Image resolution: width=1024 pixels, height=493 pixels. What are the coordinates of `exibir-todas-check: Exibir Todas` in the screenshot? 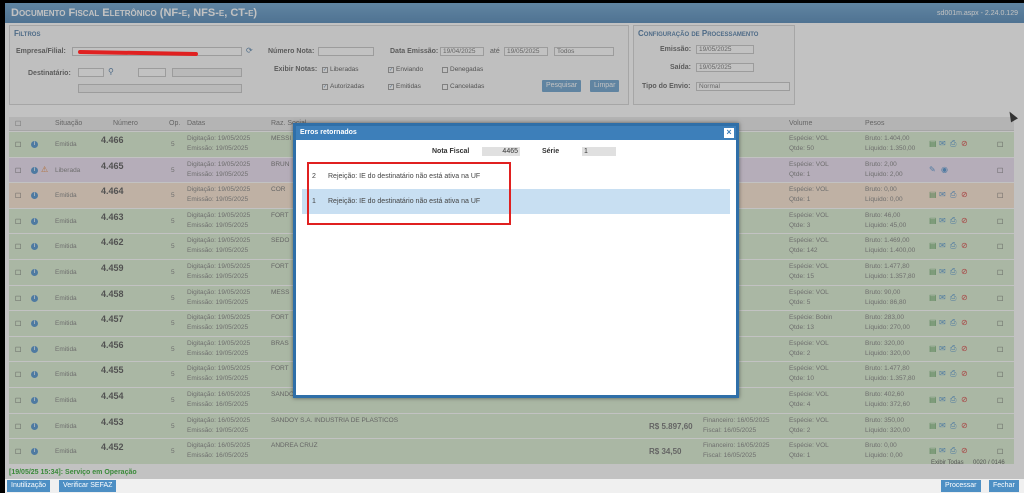 It's located at (947, 463).